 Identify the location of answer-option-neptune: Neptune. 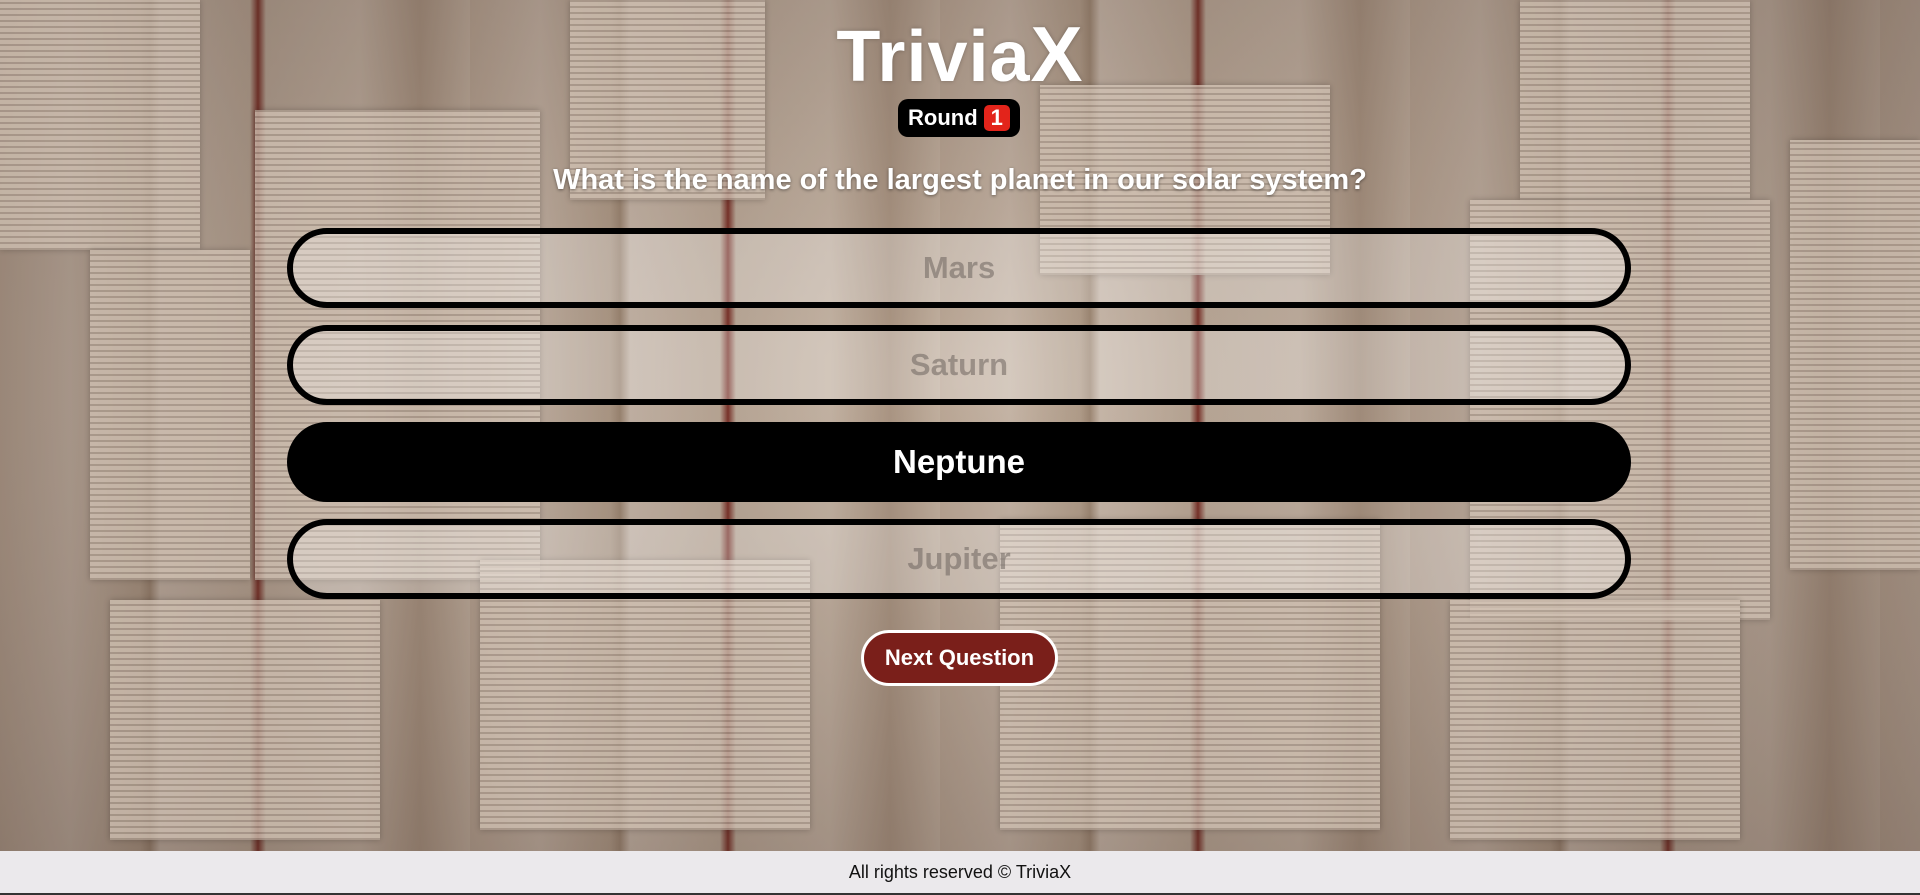
(959, 462).